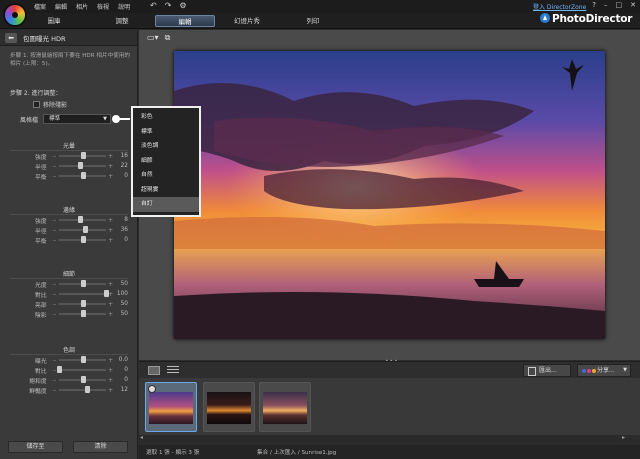 Image resolution: width=640 pixels, height=459 pixels. I want to click on tab-library: 圖庫, so click(54, 21).